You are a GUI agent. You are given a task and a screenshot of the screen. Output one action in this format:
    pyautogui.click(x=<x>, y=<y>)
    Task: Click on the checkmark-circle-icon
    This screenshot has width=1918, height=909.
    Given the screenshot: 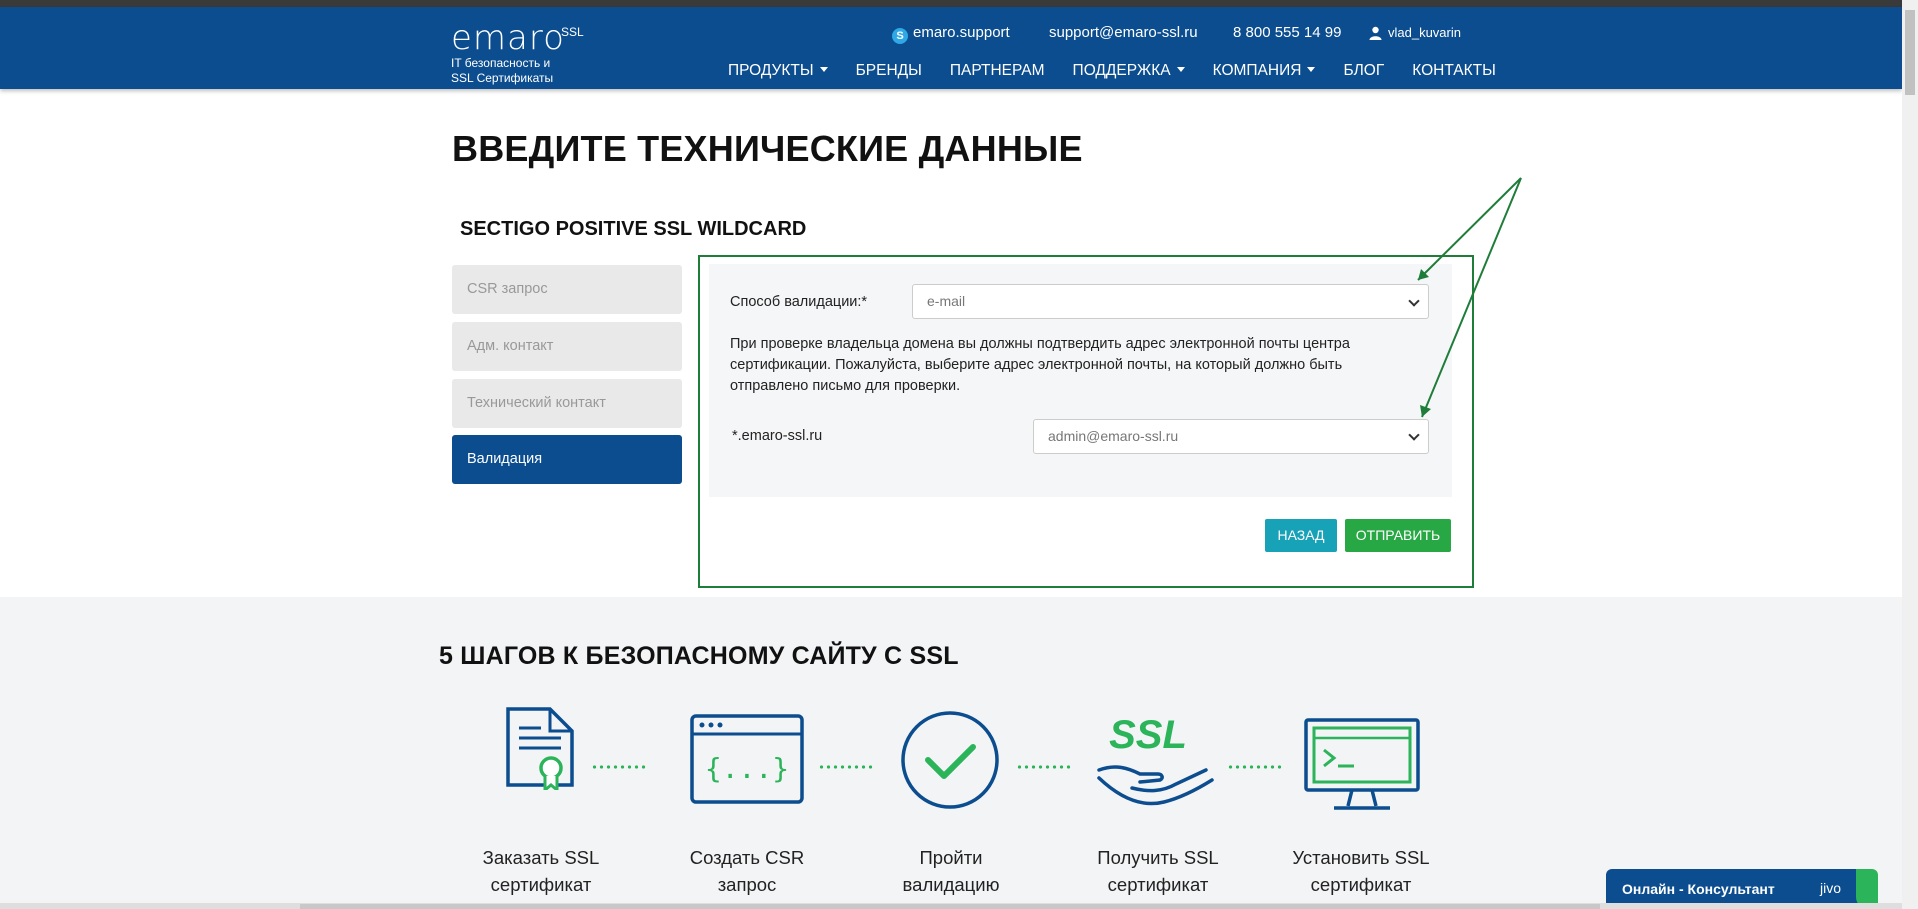 What is the action you would take?
    pyautogui.click(x=950, y=760)
    